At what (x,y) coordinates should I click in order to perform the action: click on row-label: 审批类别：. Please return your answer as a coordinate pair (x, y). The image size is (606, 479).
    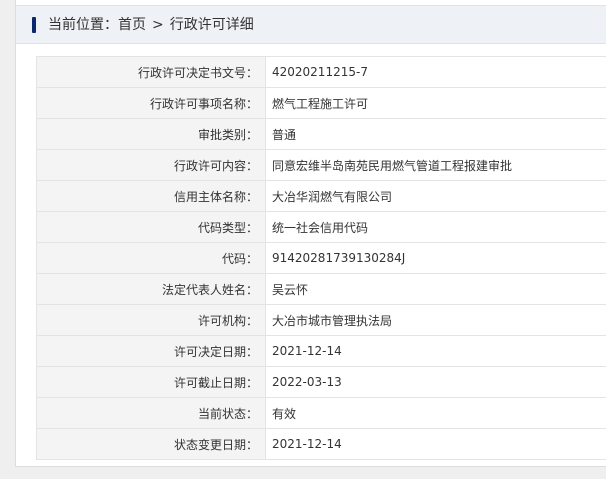
    Looking at the image, I should click on (151, 134).